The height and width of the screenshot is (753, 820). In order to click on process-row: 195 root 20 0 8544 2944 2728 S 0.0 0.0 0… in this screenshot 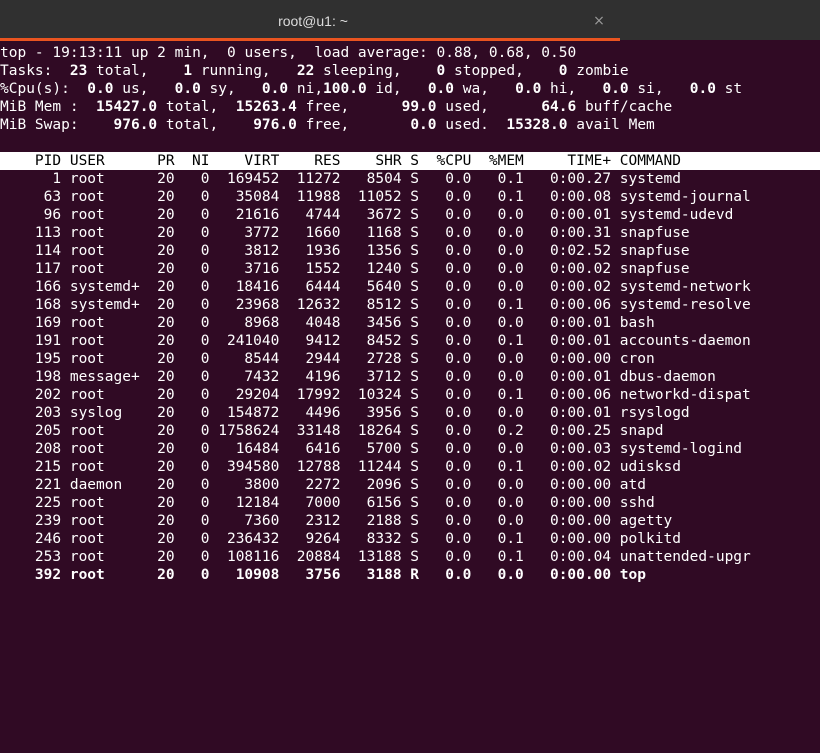, I will do `click(327, 359)`.